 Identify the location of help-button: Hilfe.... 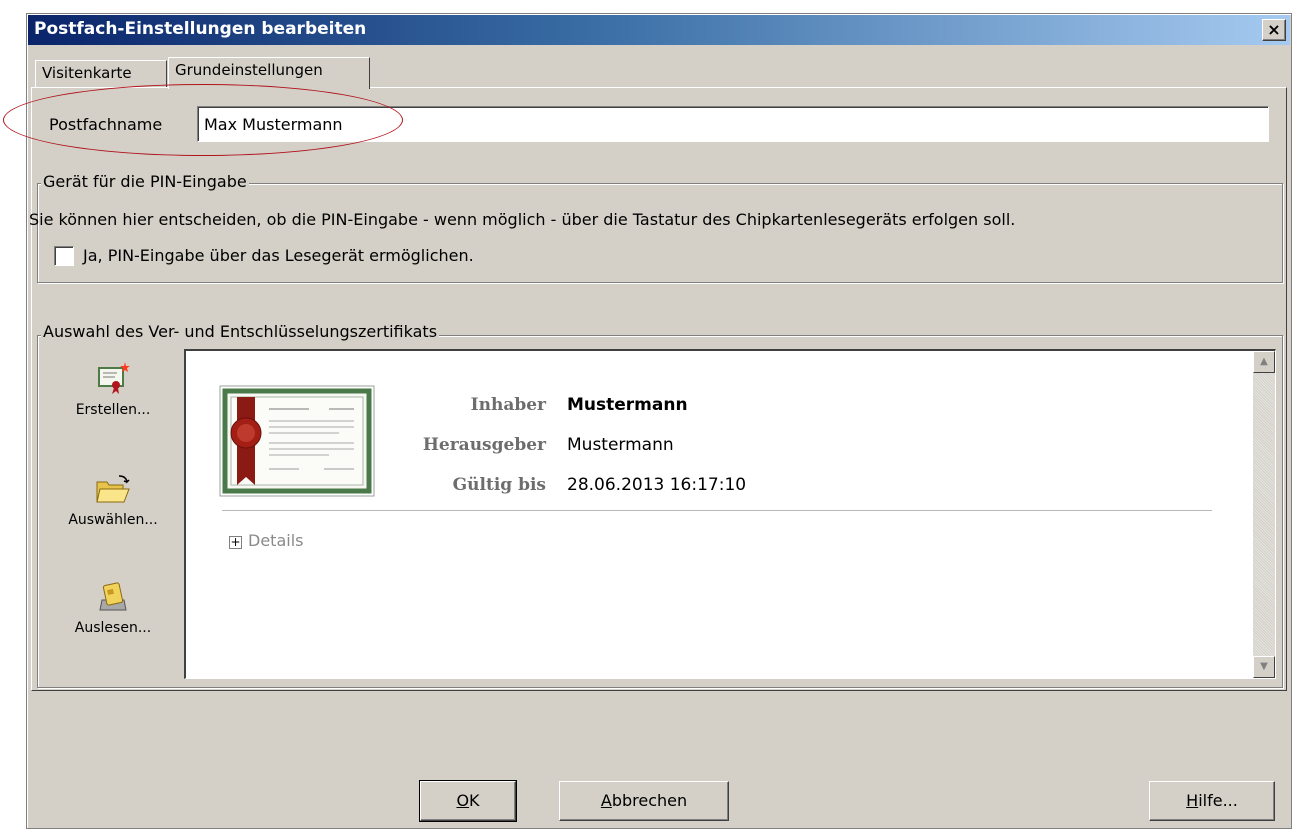
(1212, 801).